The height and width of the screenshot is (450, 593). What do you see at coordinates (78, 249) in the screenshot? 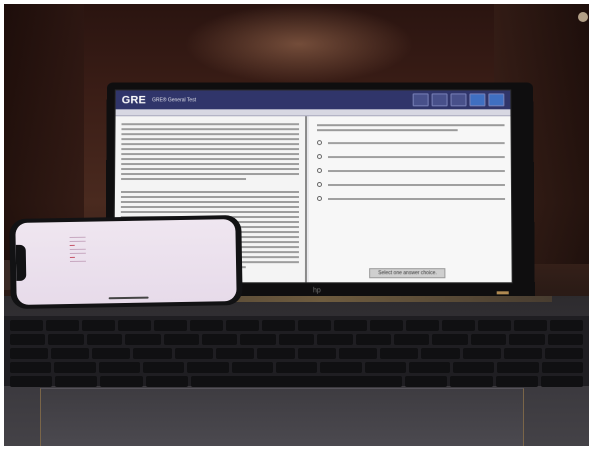
I see `phone-screen-text` at bounding box center [78, 249].